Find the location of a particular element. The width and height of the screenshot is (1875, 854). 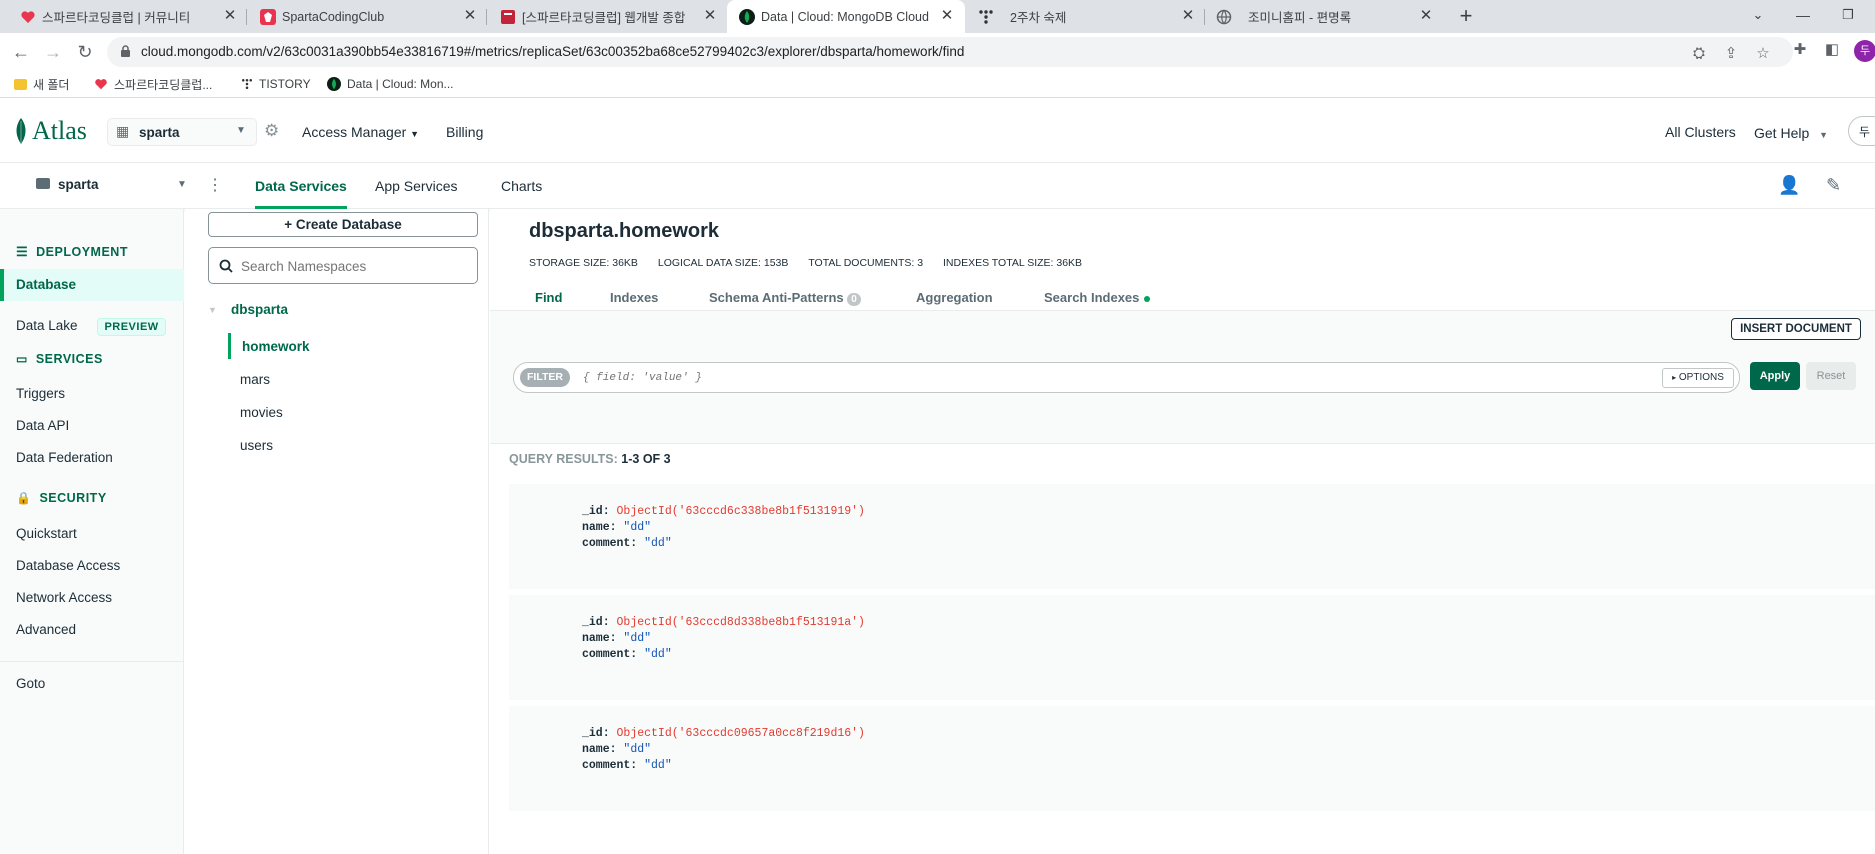

tab-indexes: Indexes is located at coordinates (634, 297).